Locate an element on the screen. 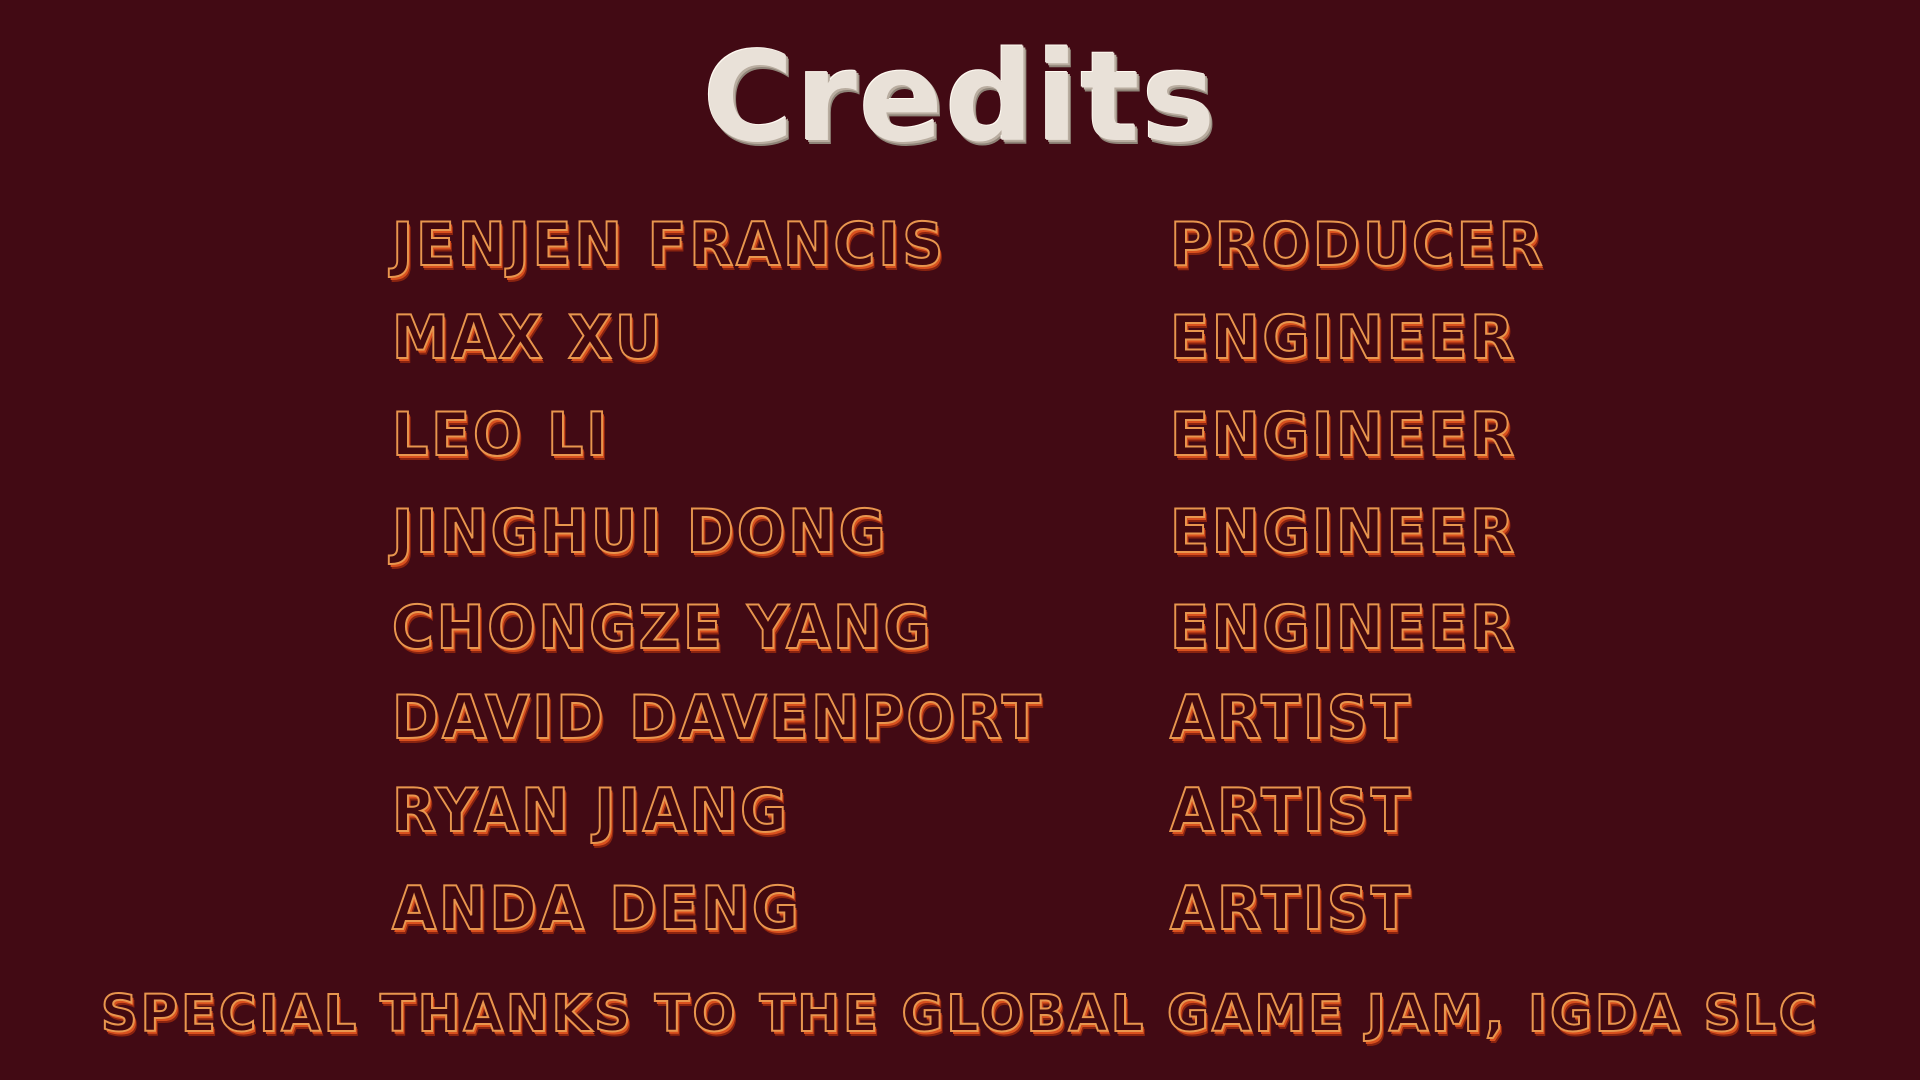 This screenshot has width=1920, height=1080. credit-name: Jenjen Francis is located at coordinates (669, 245).